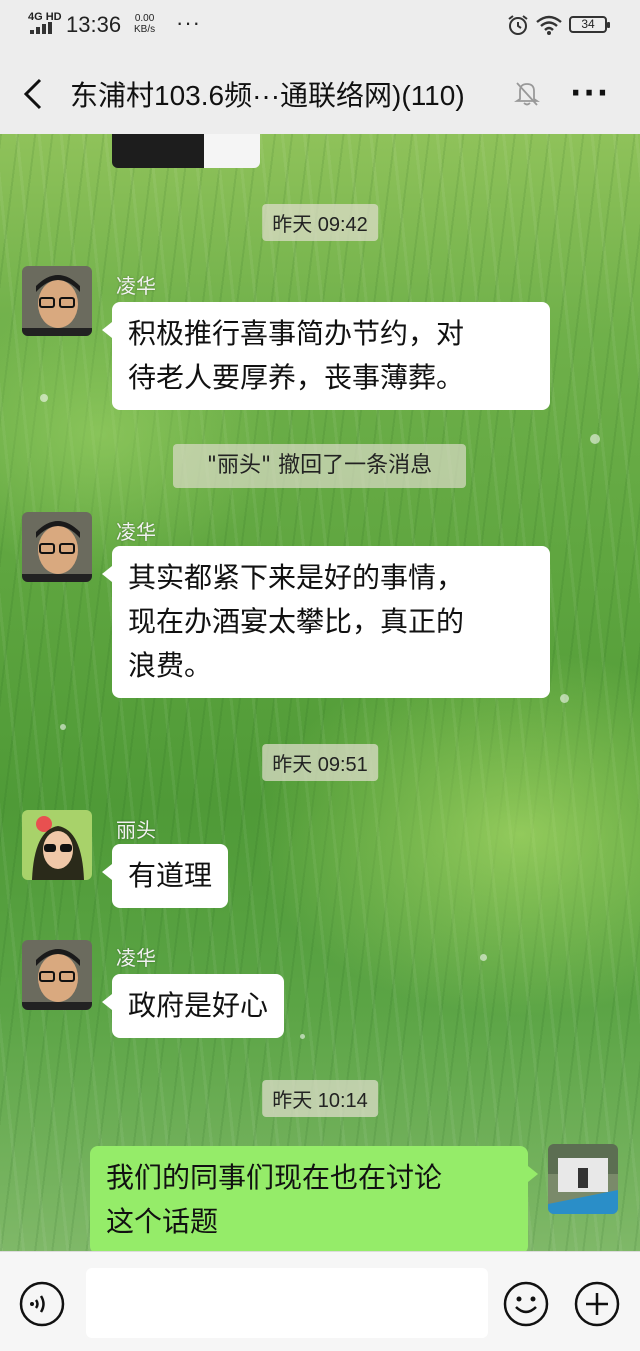  What do you see at coordinates (590, 93) in the screenshot?
I see `more-options-button: ···` at bounding box center [590, 93].